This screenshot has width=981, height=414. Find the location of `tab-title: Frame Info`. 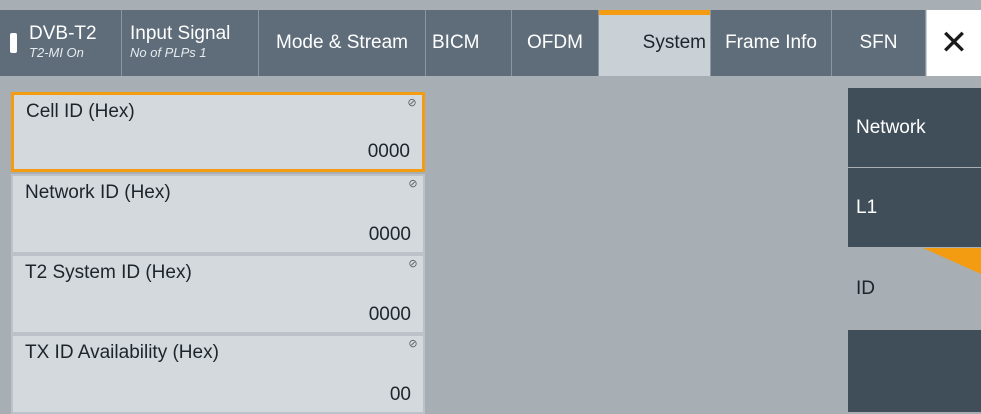

tab-title: Frame Info is located at coordinates (771, 42).